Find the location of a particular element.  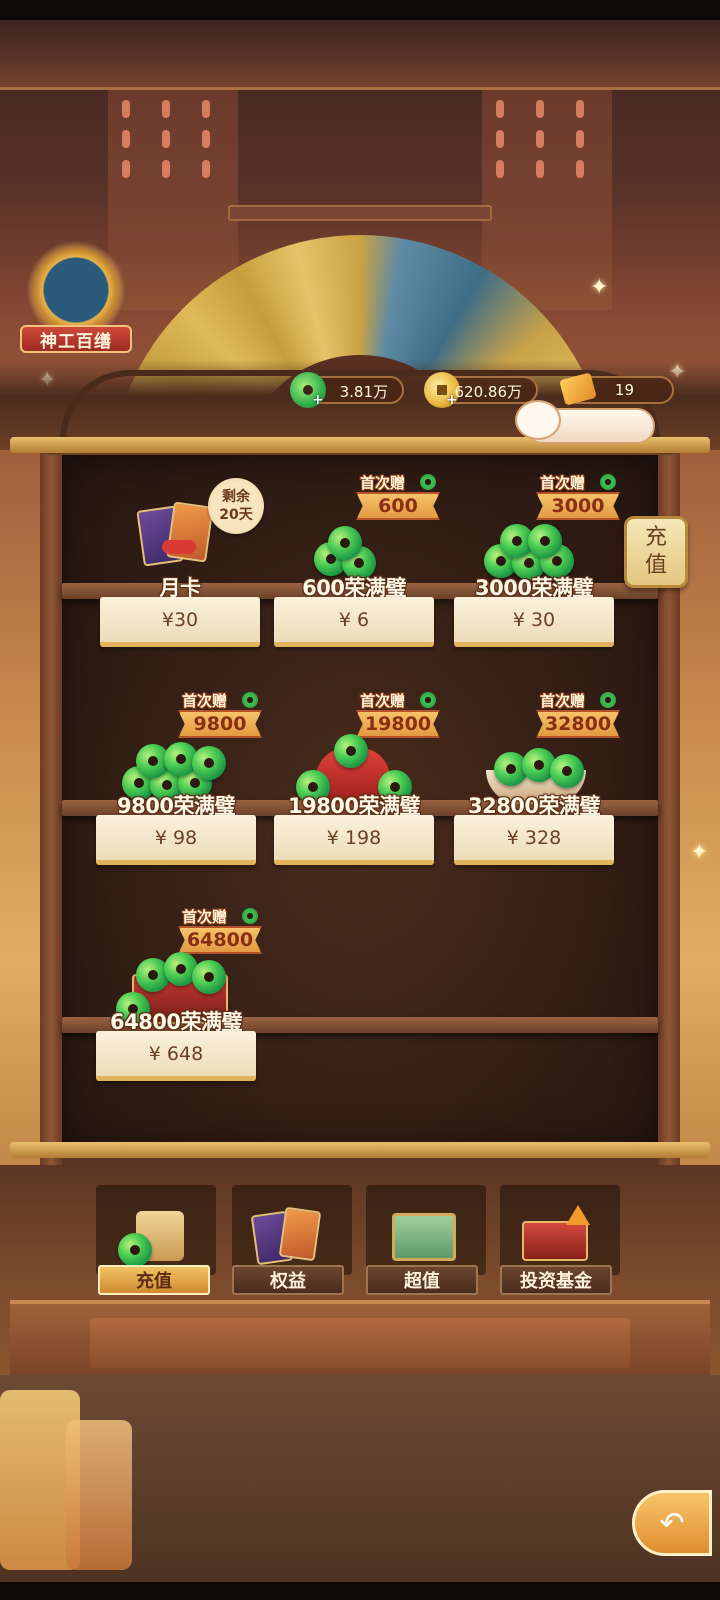

recharge-side-line2: 值 is located at coordinates (655, 565).